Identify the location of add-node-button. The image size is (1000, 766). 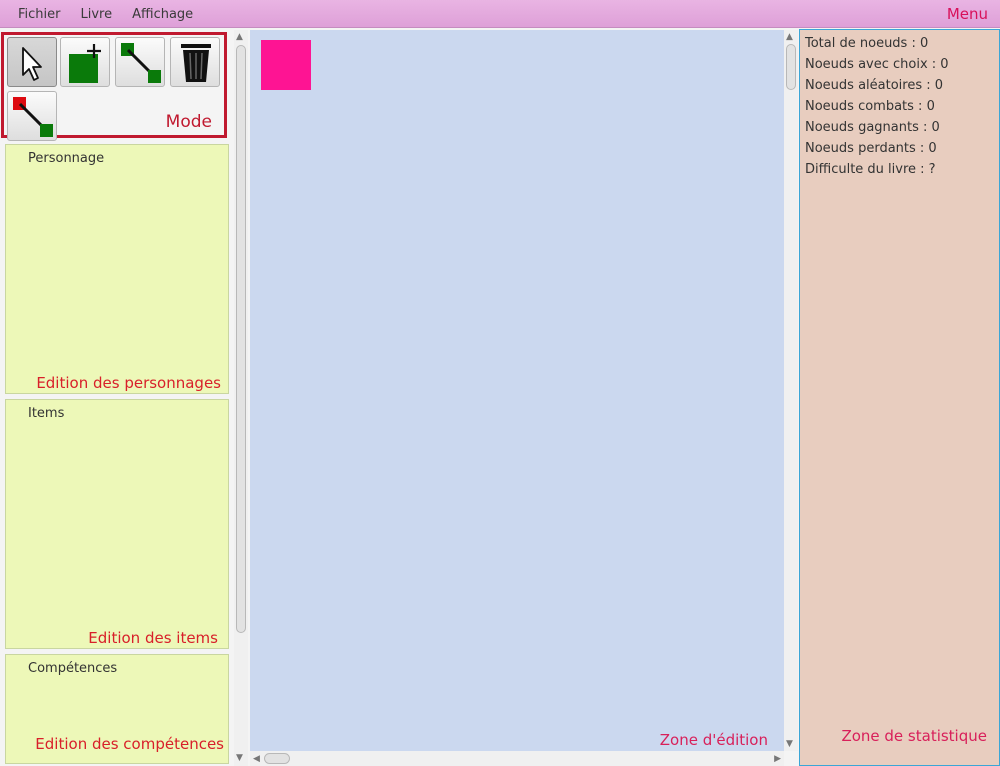
(85, 62).